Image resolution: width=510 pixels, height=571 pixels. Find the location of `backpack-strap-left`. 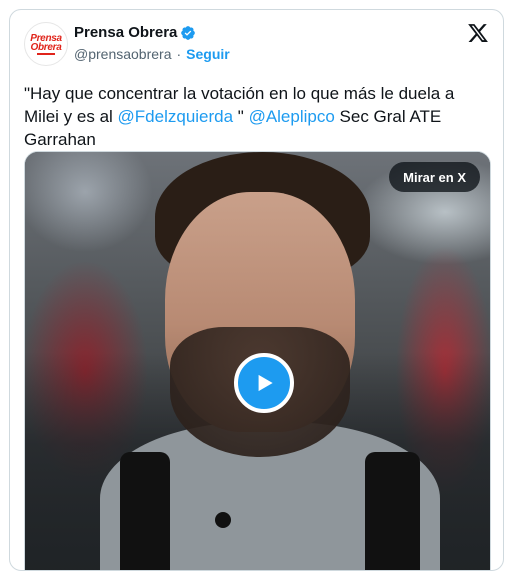

backpack-strap-left is located at coordinates (145, 511).